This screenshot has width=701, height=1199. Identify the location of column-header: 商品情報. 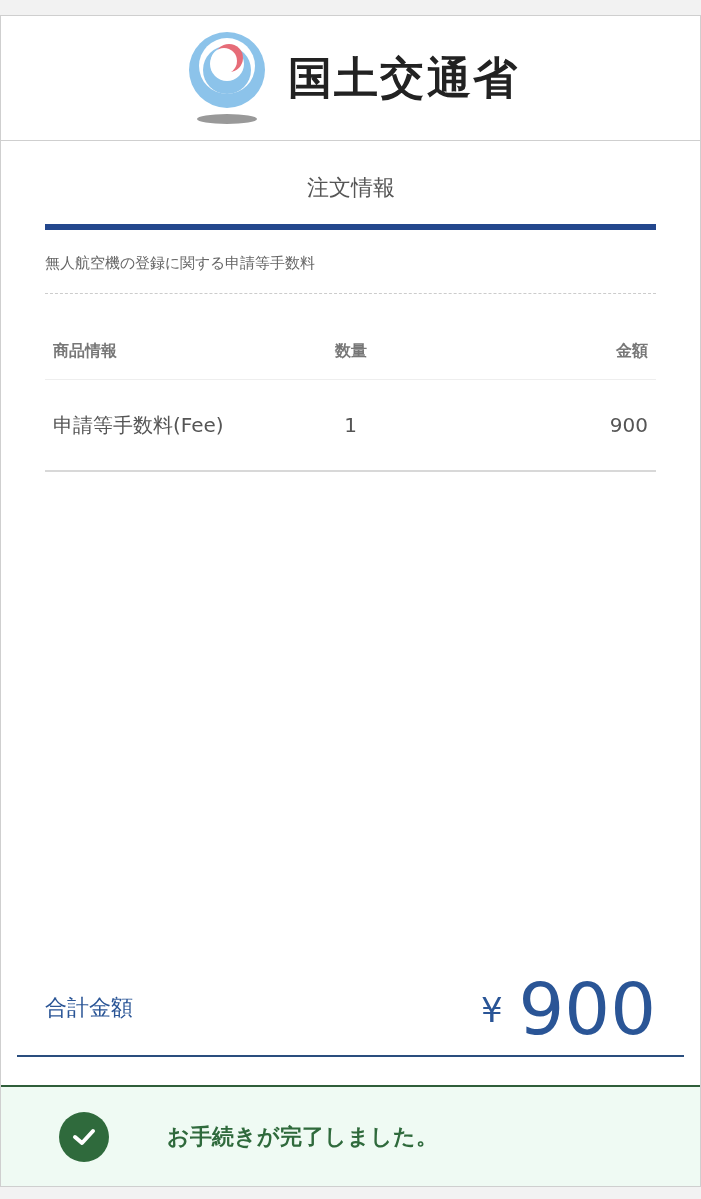
(85, 350).